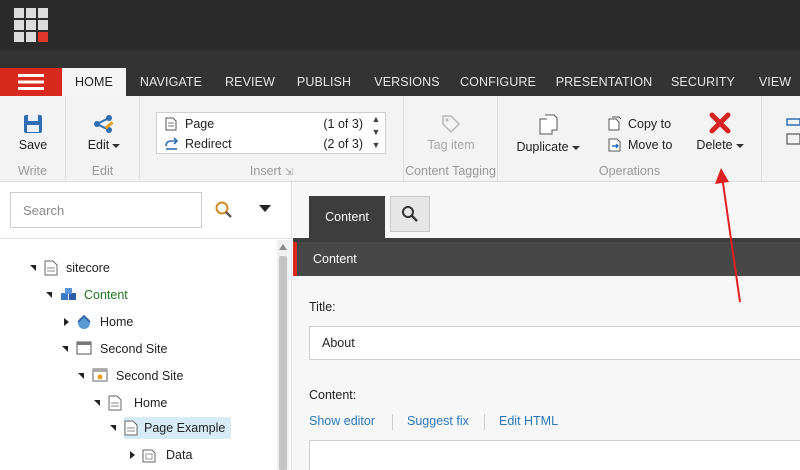  Describe the element at coordinates (400, 25) in the screenshot. I see `top-bar` at that location.